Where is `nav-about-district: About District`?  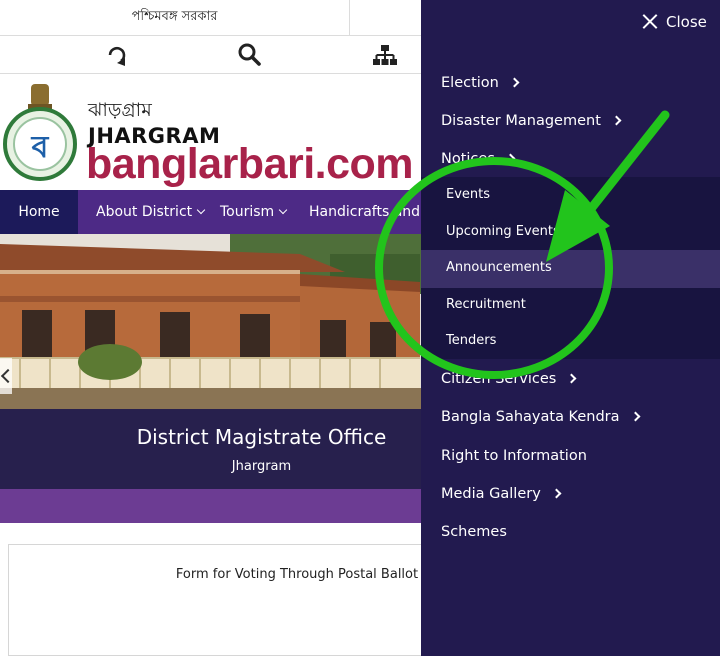 nav-about-district: About District is located at coordinates (151, 212).